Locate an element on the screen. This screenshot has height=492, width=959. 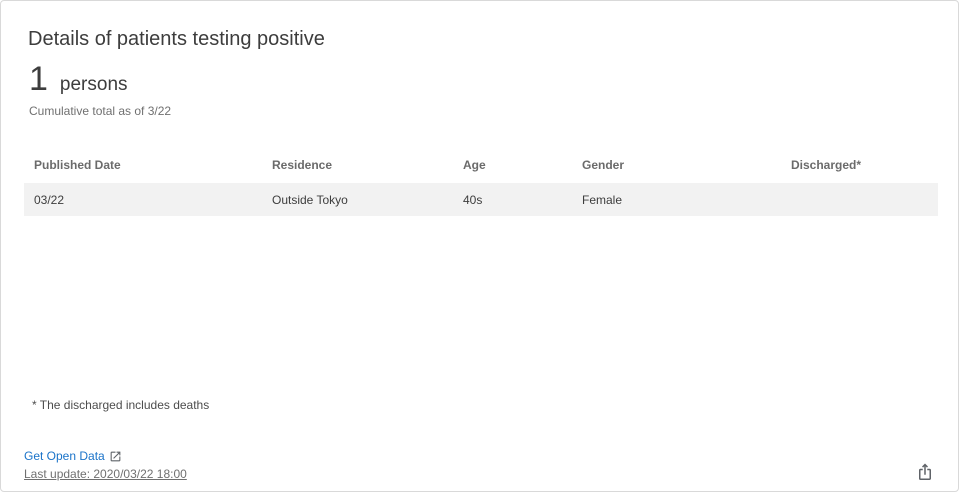
total-value: 1 is located at coordinates (38, 79).